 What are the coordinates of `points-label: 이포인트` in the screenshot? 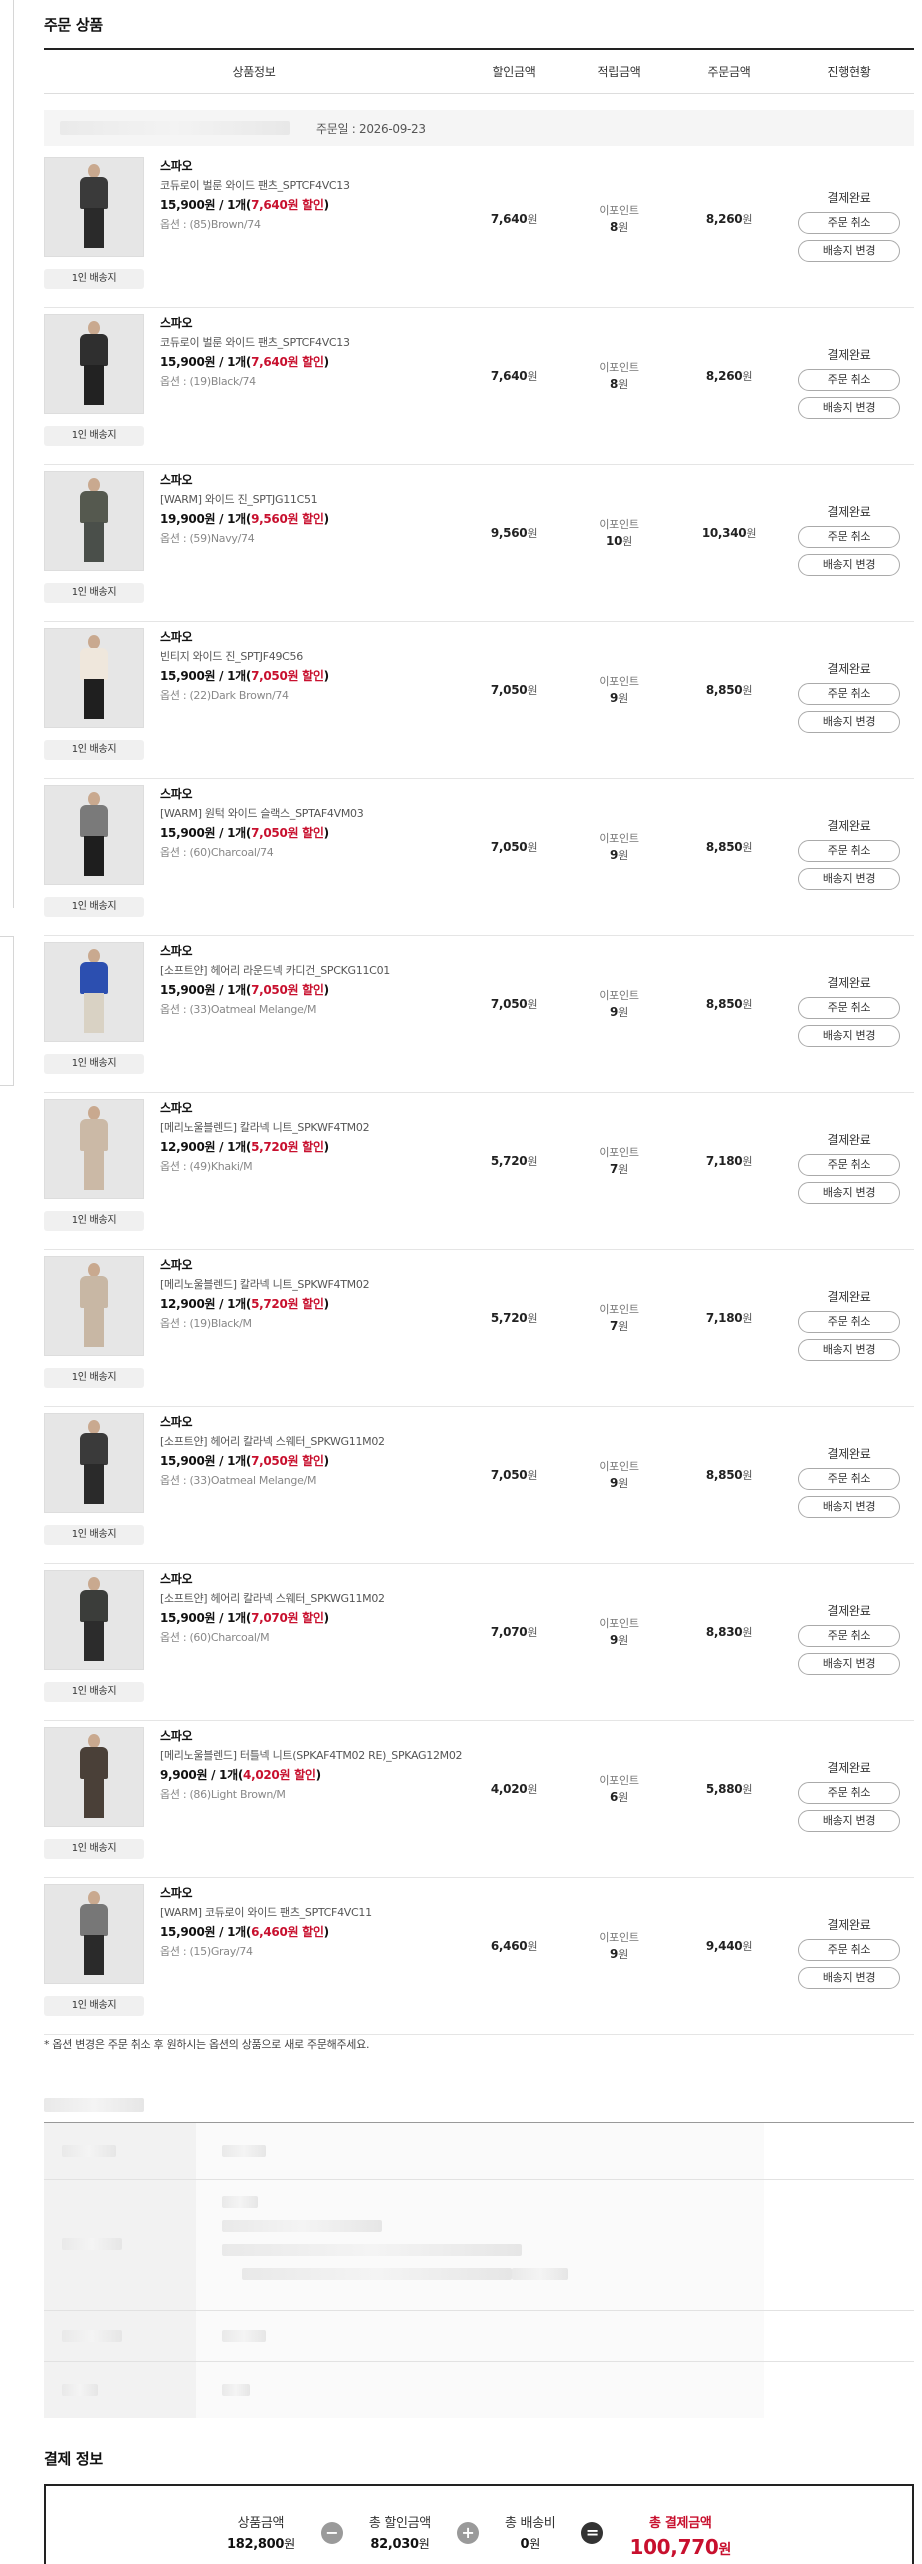 It's located at (619, 838).